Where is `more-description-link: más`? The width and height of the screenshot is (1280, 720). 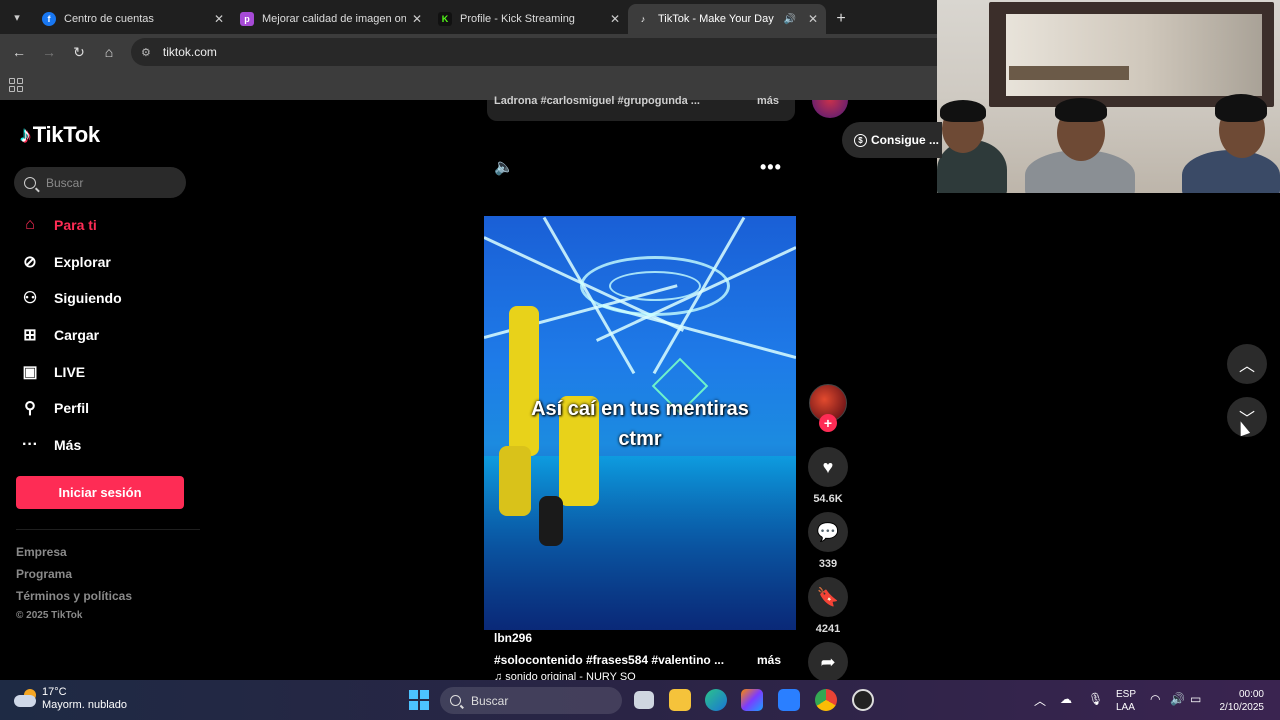 more-description-link: más is located at coordinates (769, 660).